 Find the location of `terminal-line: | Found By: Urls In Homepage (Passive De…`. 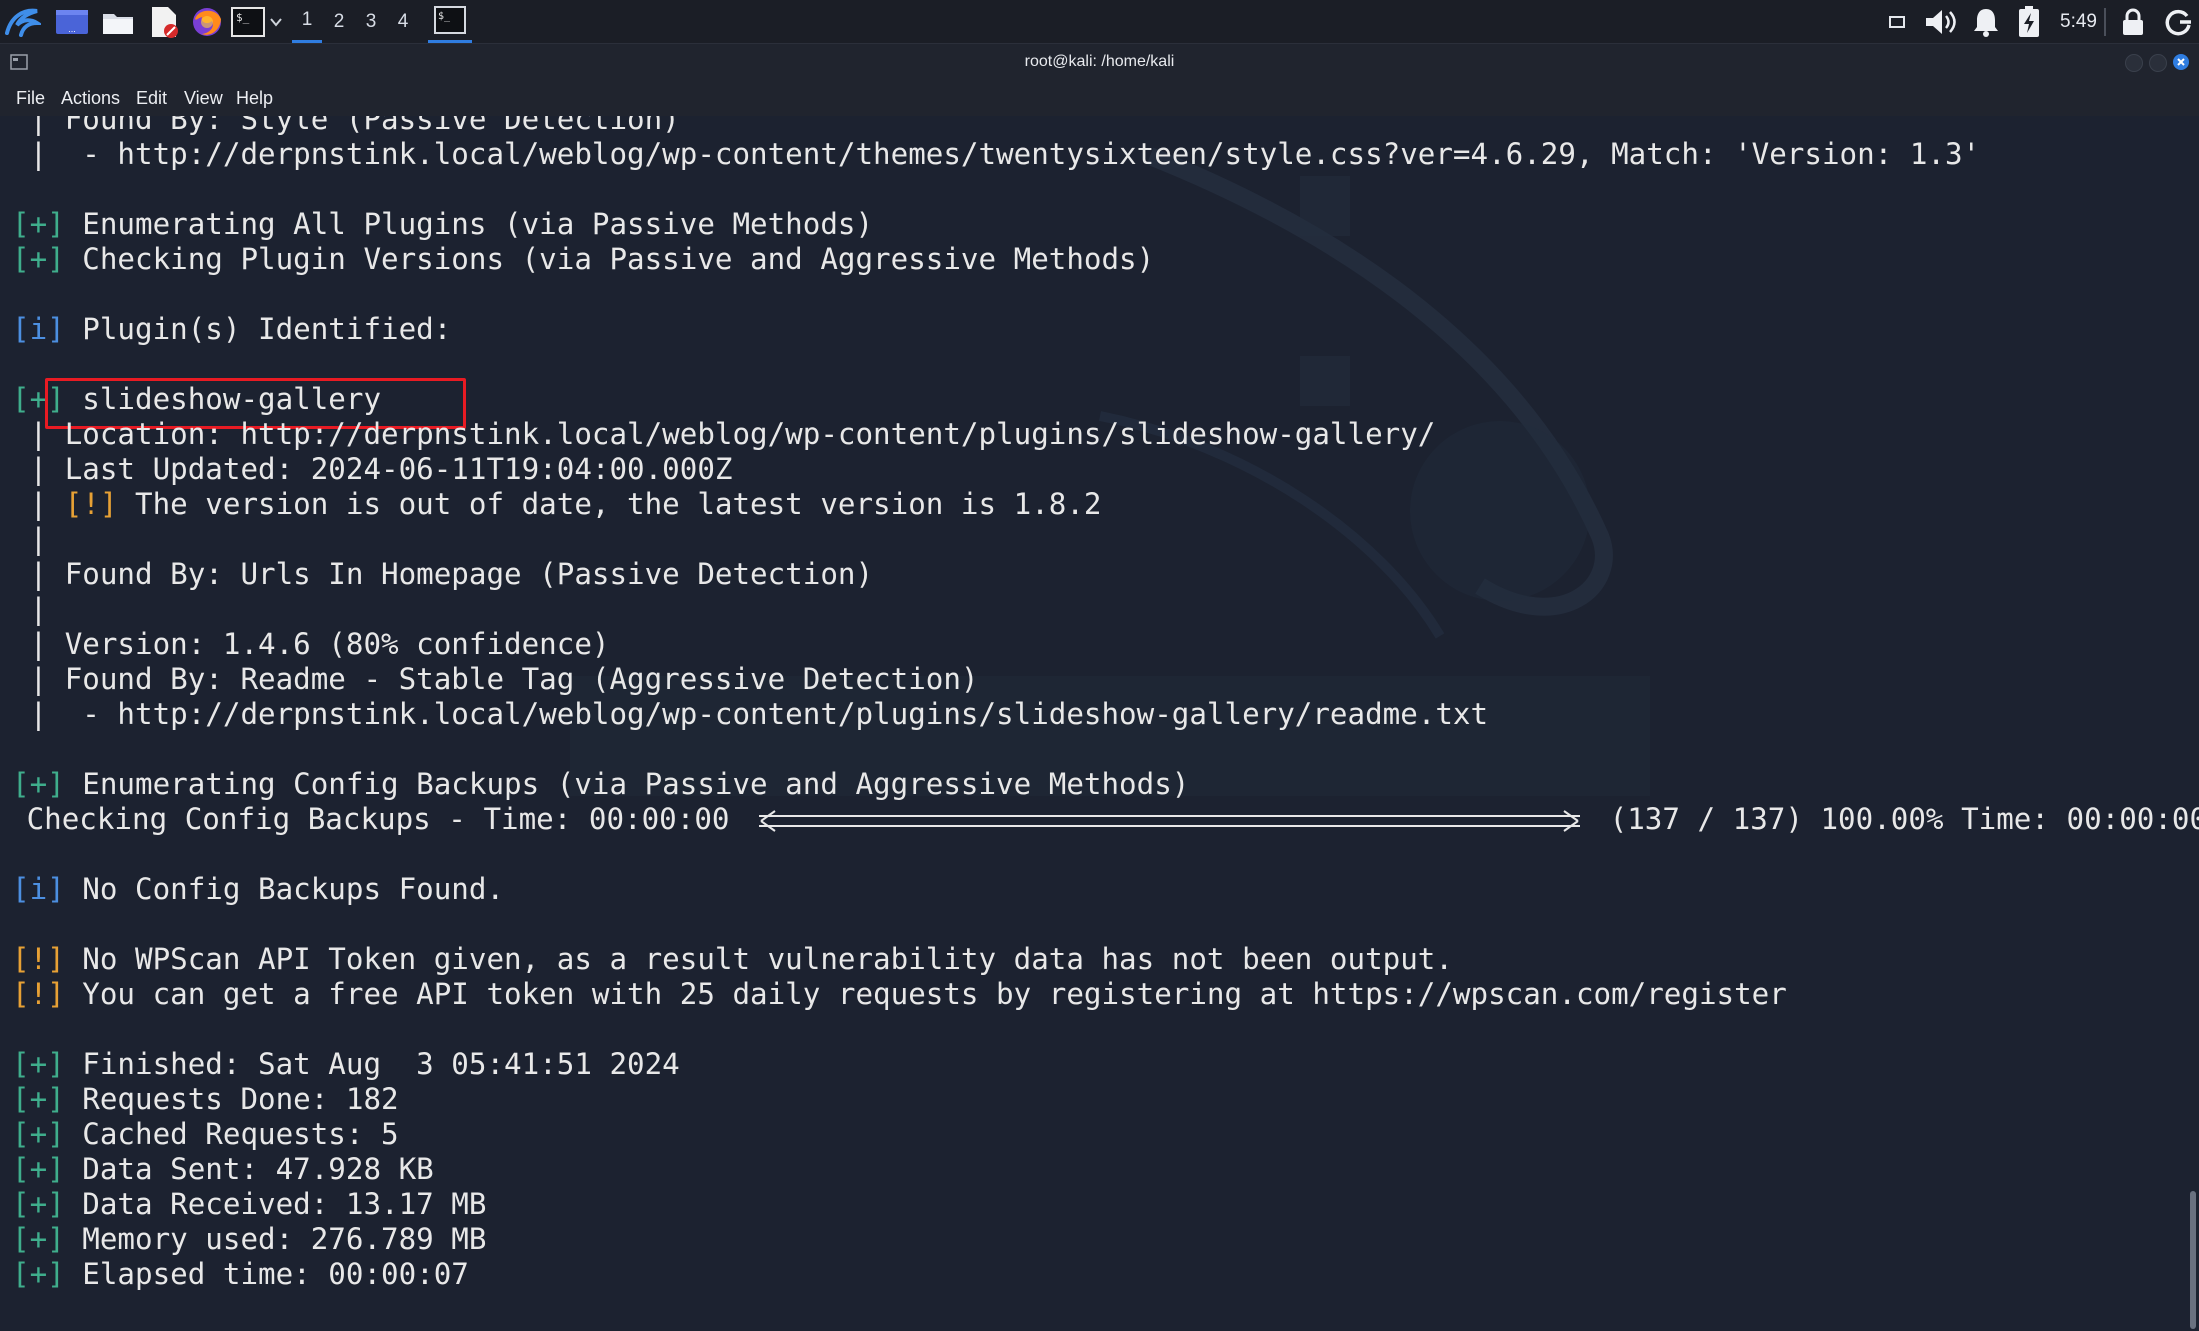

terminal-line: | Found By: Urls In Homepage (Passive De… is located at coordinates (443, 574).